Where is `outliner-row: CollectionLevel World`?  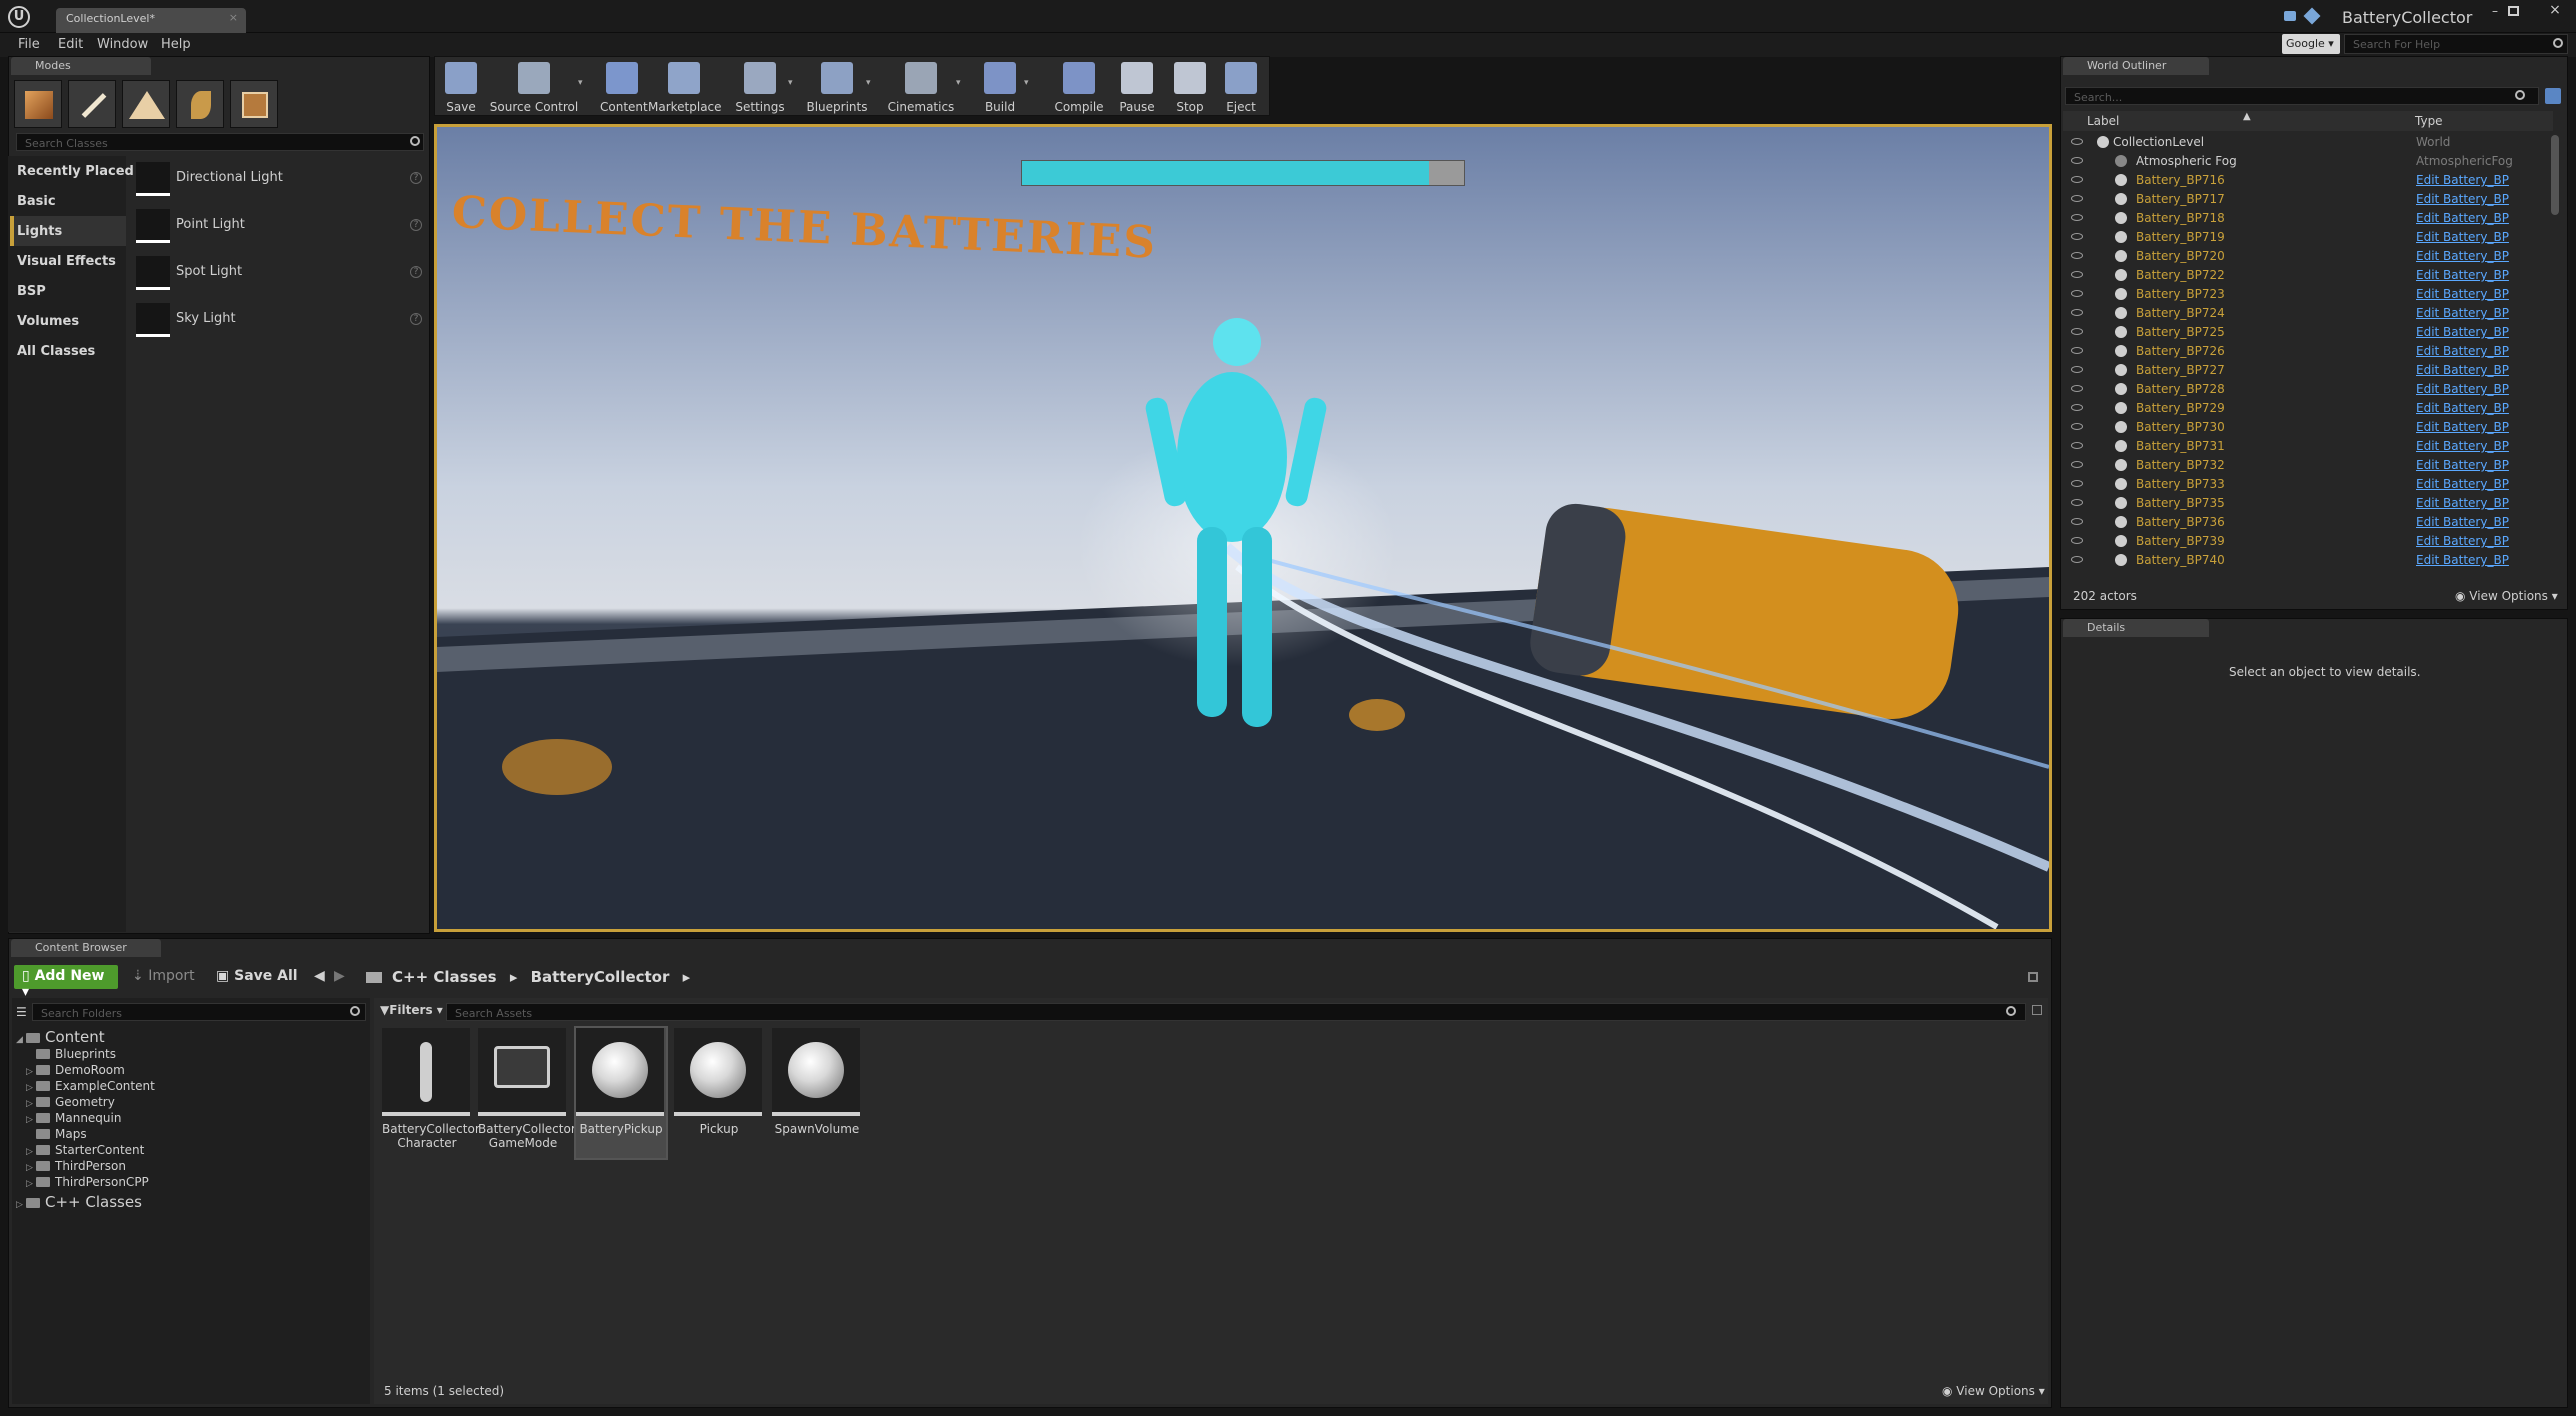 outliner-row: CollectionLevel World is located at coordinates (2308, 142).